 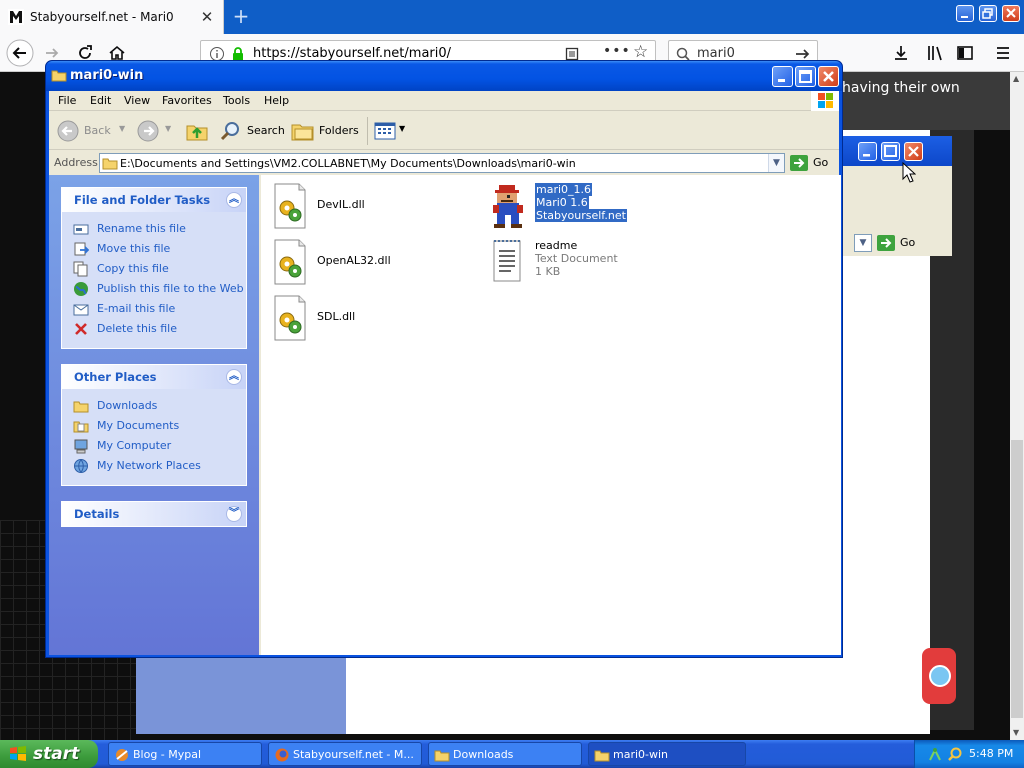 What do you see at coordinates (901, 88) in the screenshot?
I see `page-paragraph: having their own` at bounding box center [901, 88].